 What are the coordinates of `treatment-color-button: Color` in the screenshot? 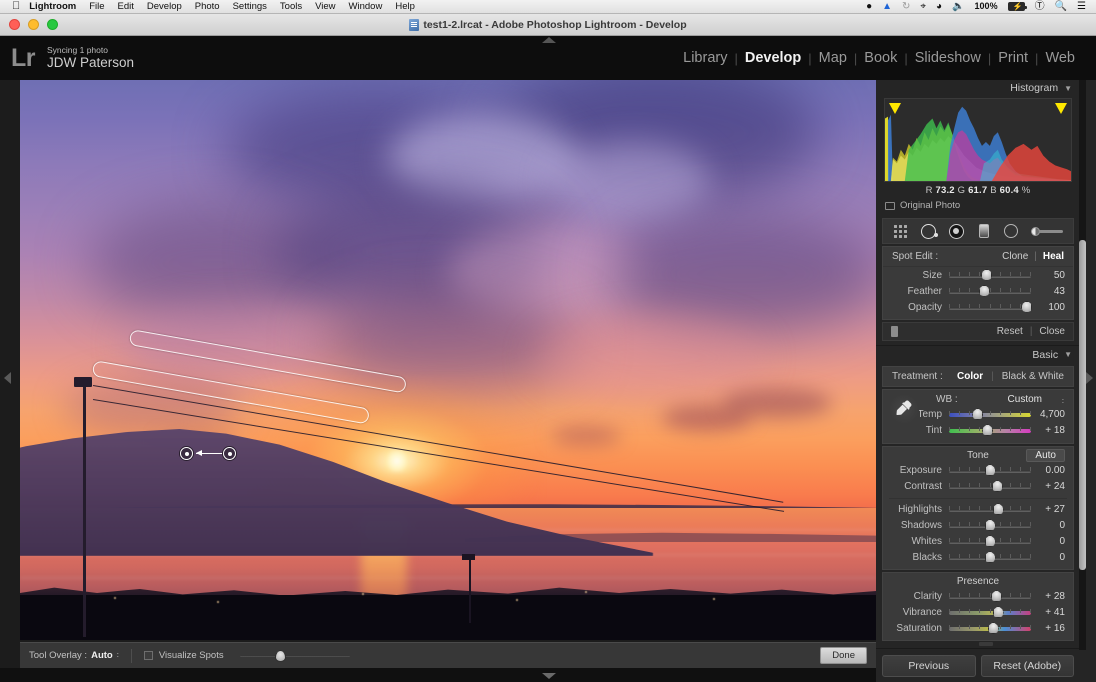 It's located at (970, 376).